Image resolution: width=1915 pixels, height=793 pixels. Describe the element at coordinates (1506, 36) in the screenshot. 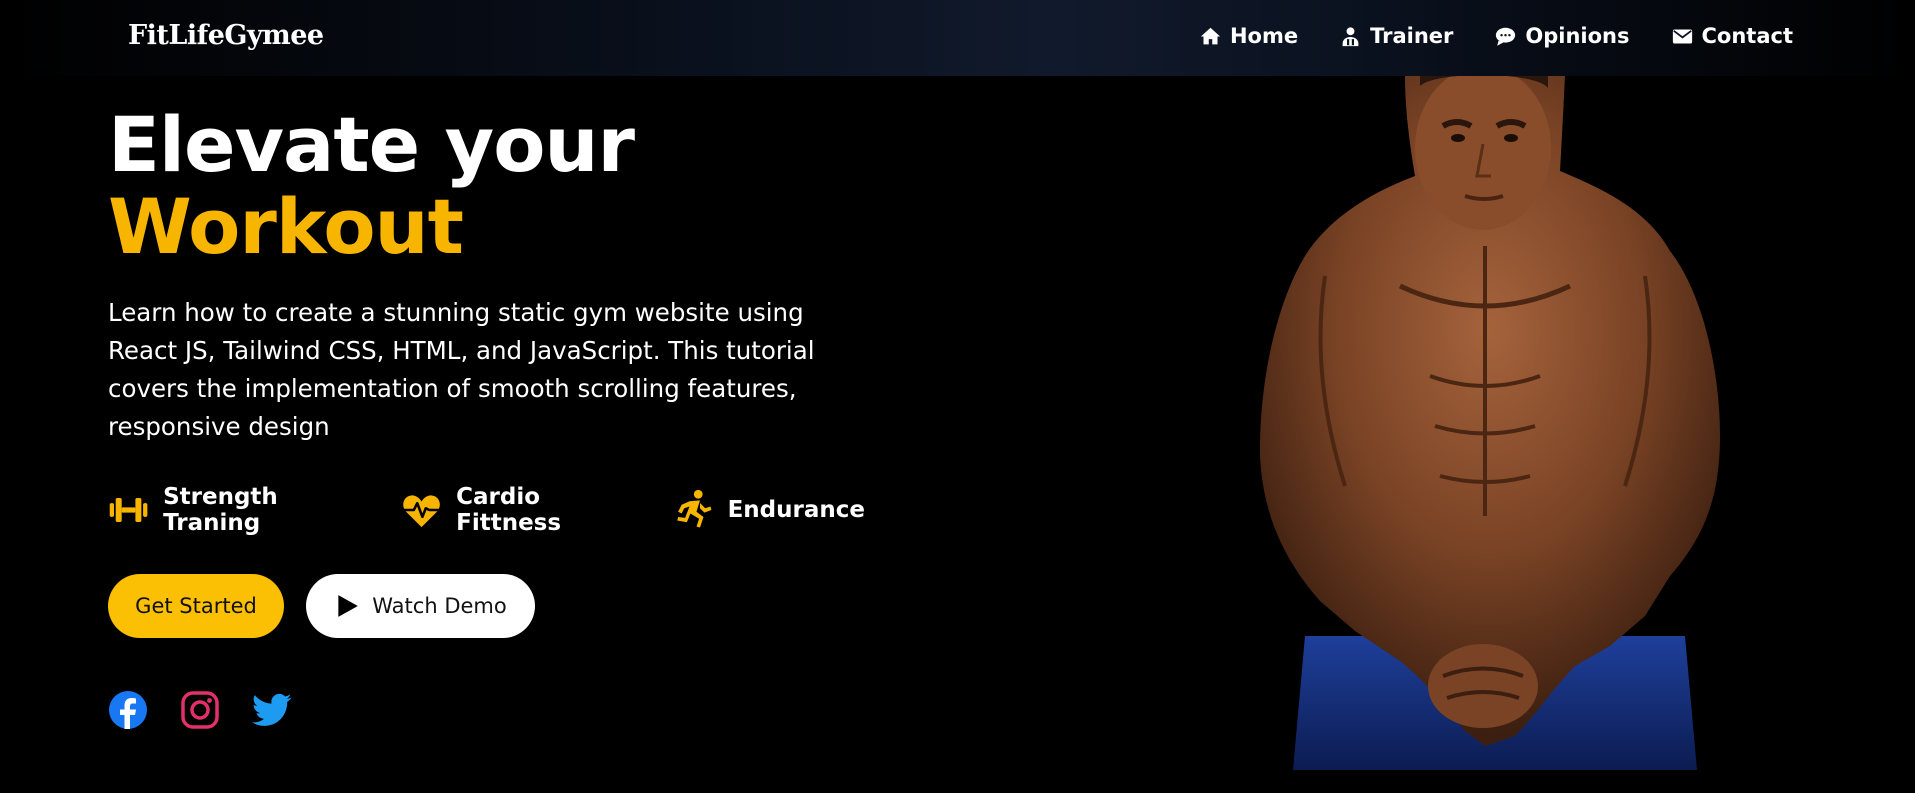

I see `chat-icon` at that location.